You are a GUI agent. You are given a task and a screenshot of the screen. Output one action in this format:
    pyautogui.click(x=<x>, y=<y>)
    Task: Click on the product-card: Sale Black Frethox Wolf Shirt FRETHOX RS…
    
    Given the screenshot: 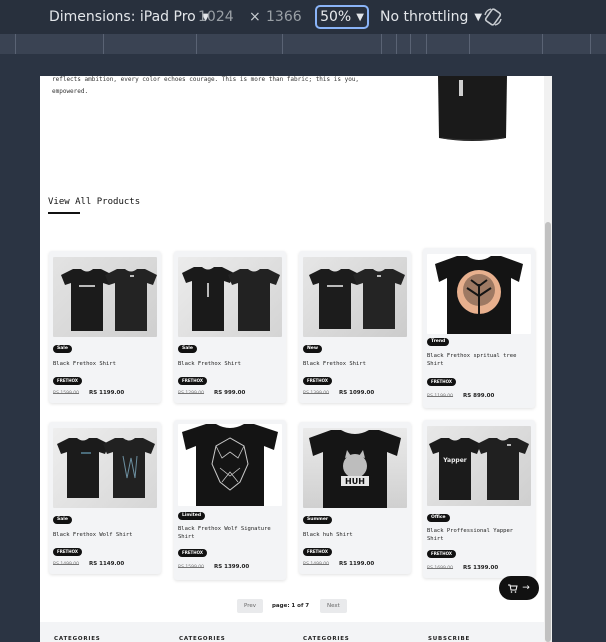 What is the action you would take?
    pyautogui.click(x=105, y=498)
    